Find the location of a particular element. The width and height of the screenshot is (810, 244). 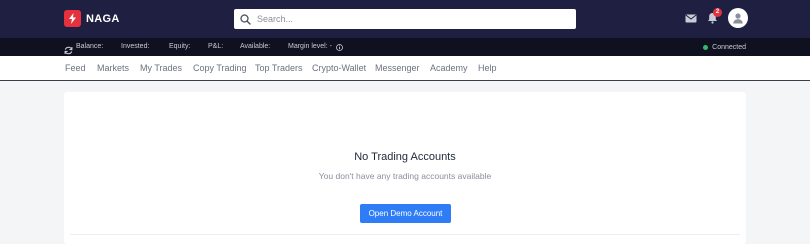

nav-my-trades: My Trades is located at coordinates (161, 68).